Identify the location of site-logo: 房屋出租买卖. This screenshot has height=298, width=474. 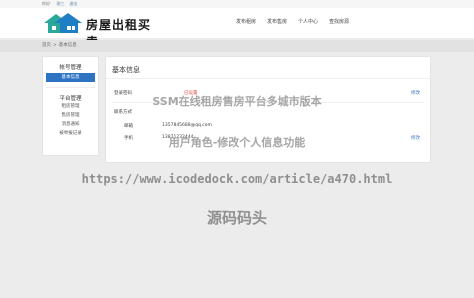
(102, 30).